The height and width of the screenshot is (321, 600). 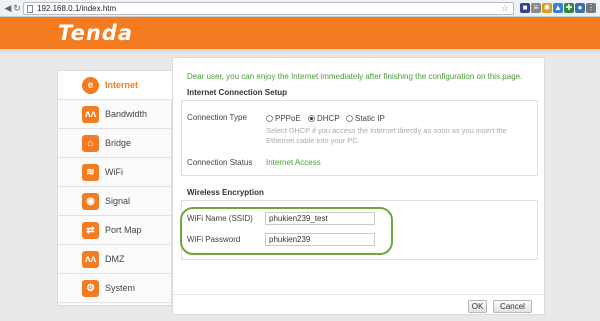 I want to click on wireless-section-title: Wireless Encryption, so click(x=225, y=192).